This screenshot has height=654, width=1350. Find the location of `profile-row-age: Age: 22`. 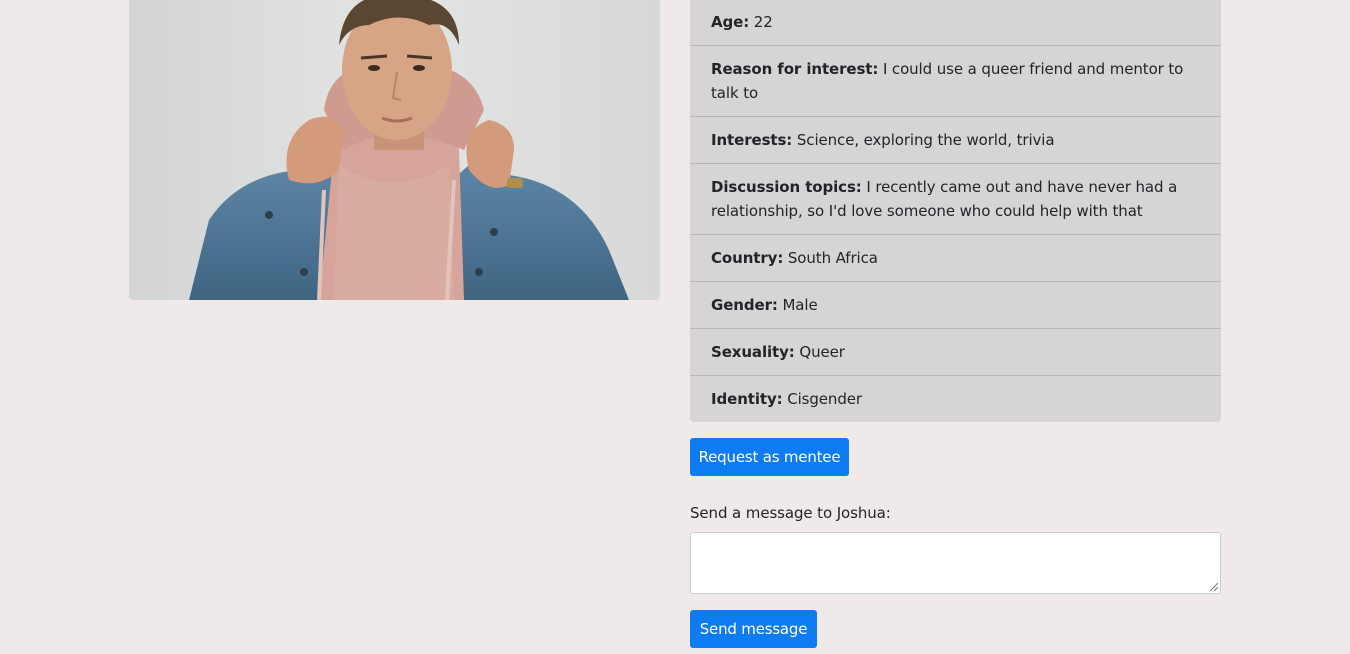

profile-row-age: Age: 22 is located at coordinates (742, 22).